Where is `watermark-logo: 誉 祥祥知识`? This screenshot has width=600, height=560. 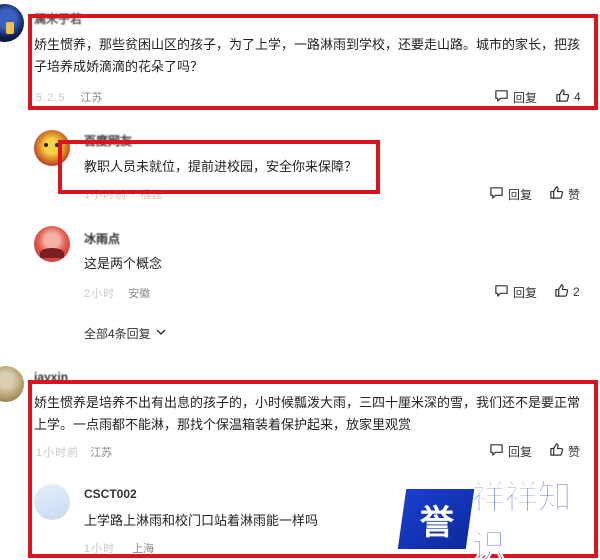 watermark-logo: 誉 祥祥知识 is located at coordinates (494, 519).